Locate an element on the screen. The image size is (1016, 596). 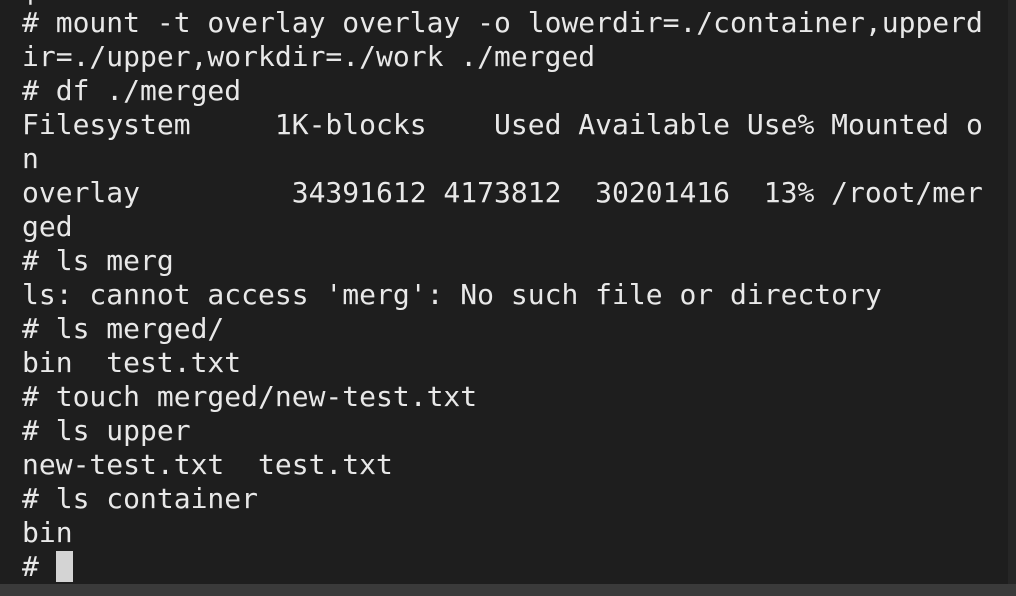
terminal-line: ir=./upper,workdir=./work ./merged is located at coordinates (309, 56).